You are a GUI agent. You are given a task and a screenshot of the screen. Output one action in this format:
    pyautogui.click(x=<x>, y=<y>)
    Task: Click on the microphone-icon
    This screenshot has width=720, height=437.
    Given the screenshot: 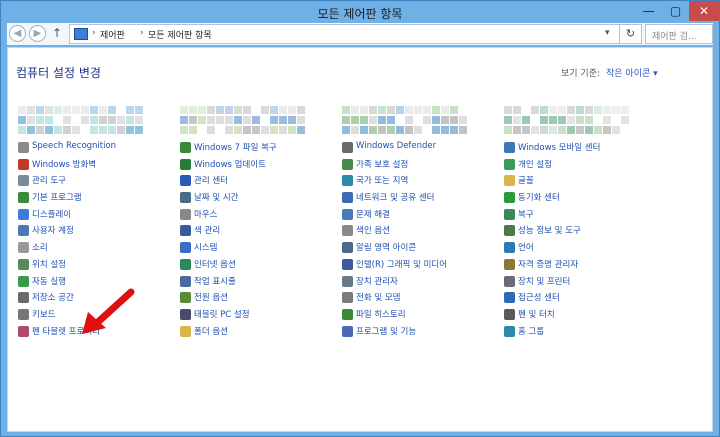 What is the action you would take?
    pyautogui.click(x=23, y=147)
    